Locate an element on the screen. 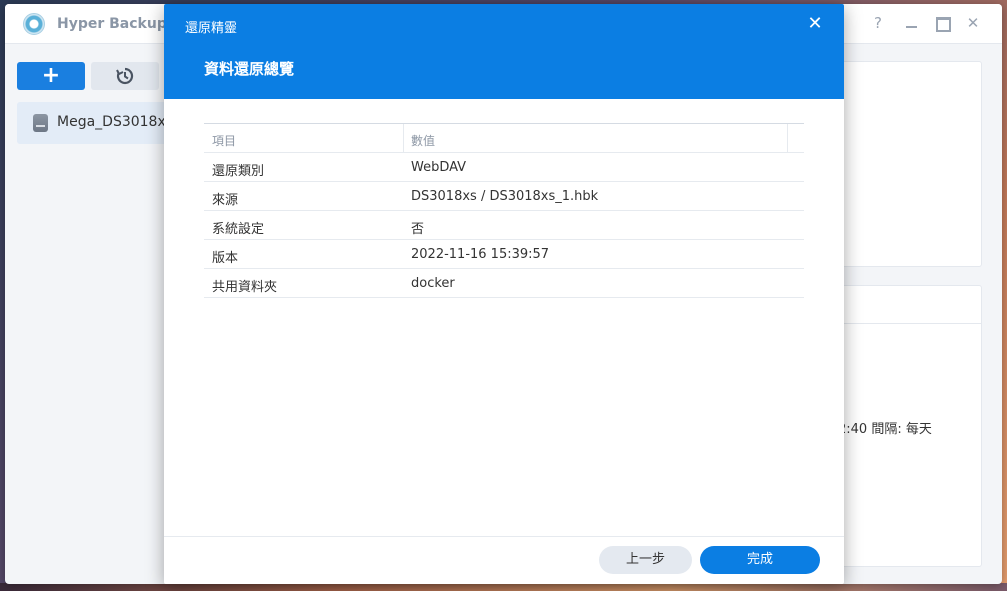 This screenshot has width=1007, height=591. task-schedule-panel: 2:40 間隔: 每天 is located at coordinates (909, 426).